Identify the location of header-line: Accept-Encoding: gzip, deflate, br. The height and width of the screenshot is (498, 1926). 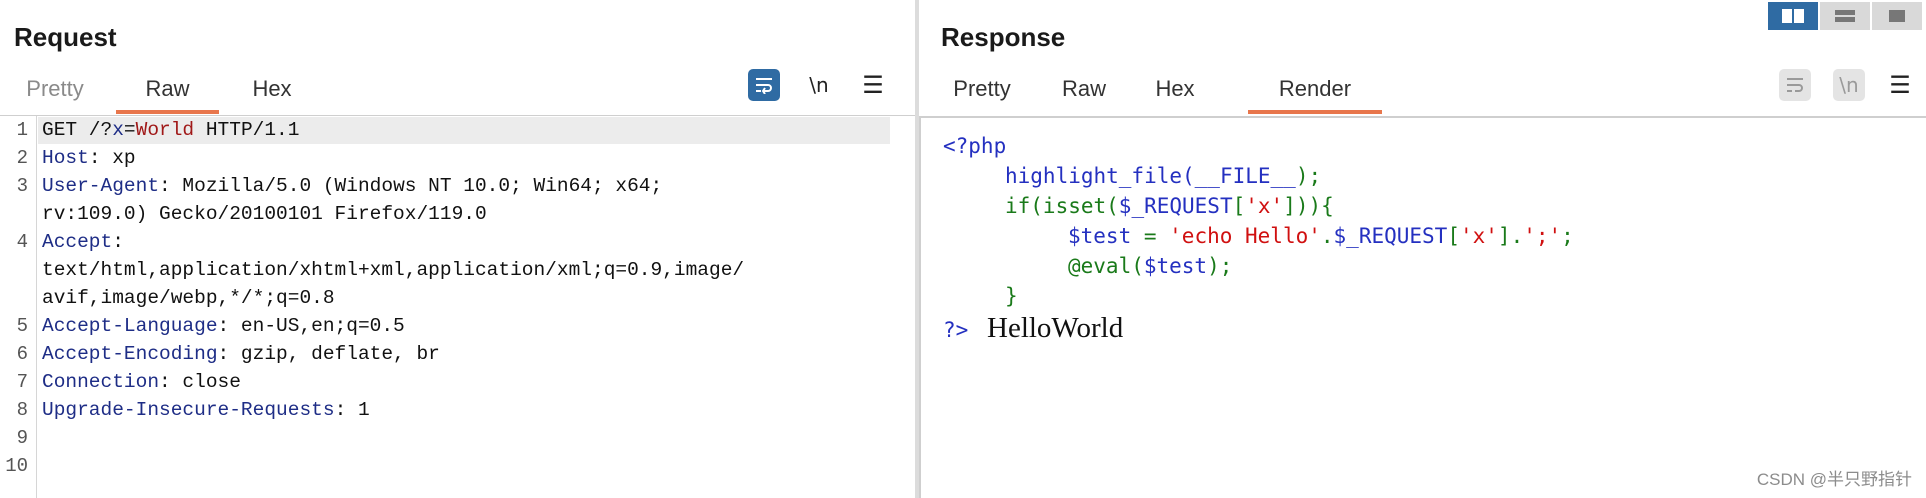
(241, 354).